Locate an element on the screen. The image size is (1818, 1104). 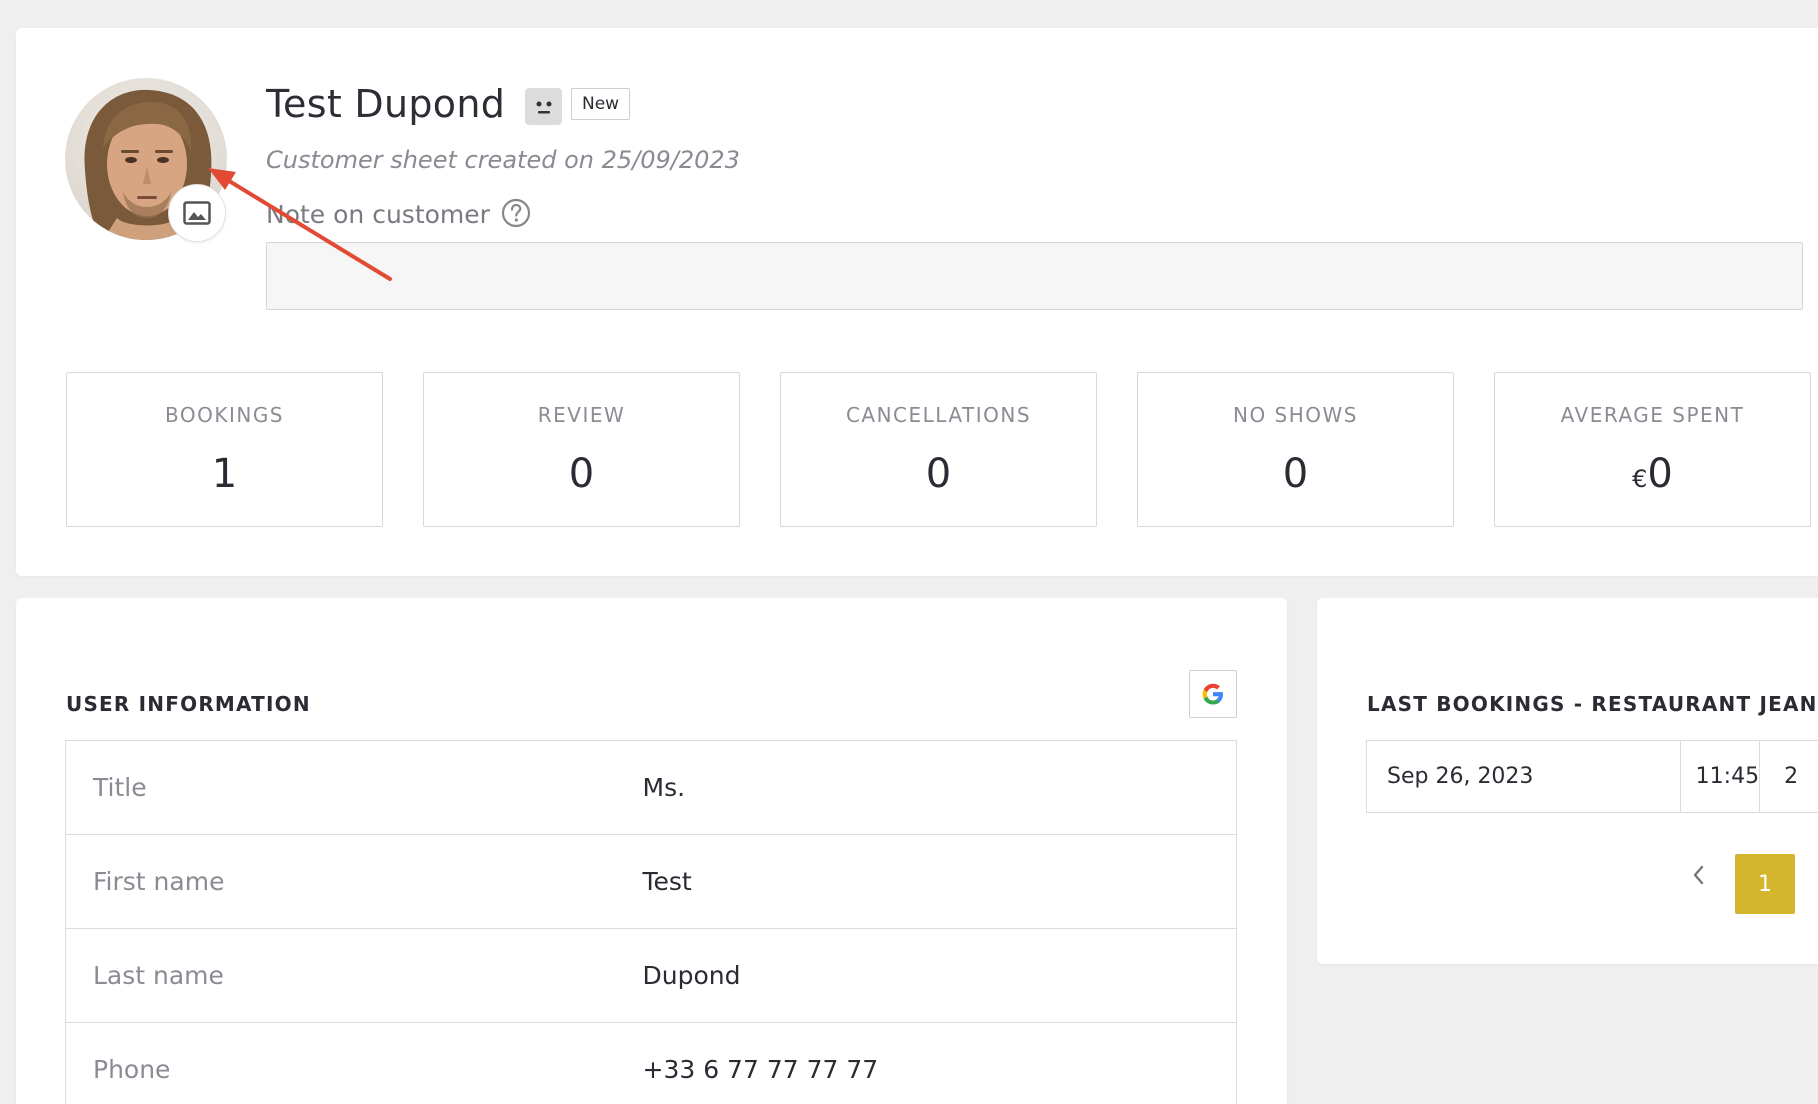
stat-label: REVIEW is located at coordinates (581, 415).